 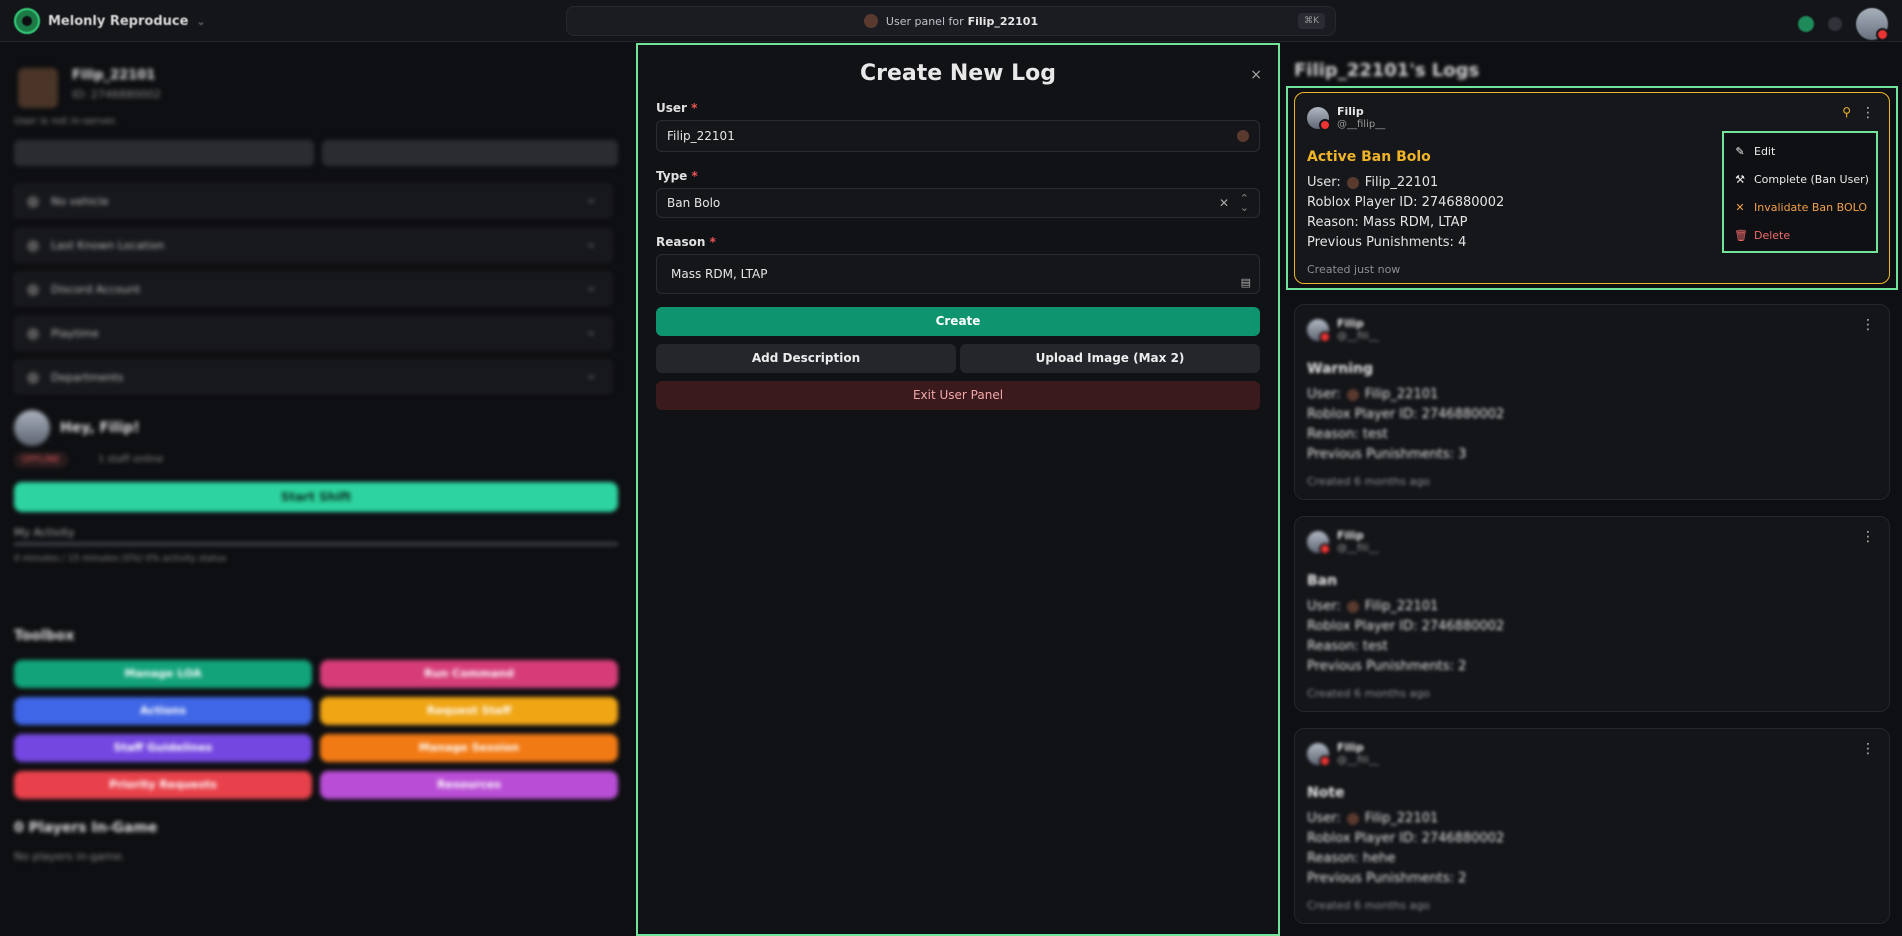 I want to click on stats-button, so click(x=470, y=153).